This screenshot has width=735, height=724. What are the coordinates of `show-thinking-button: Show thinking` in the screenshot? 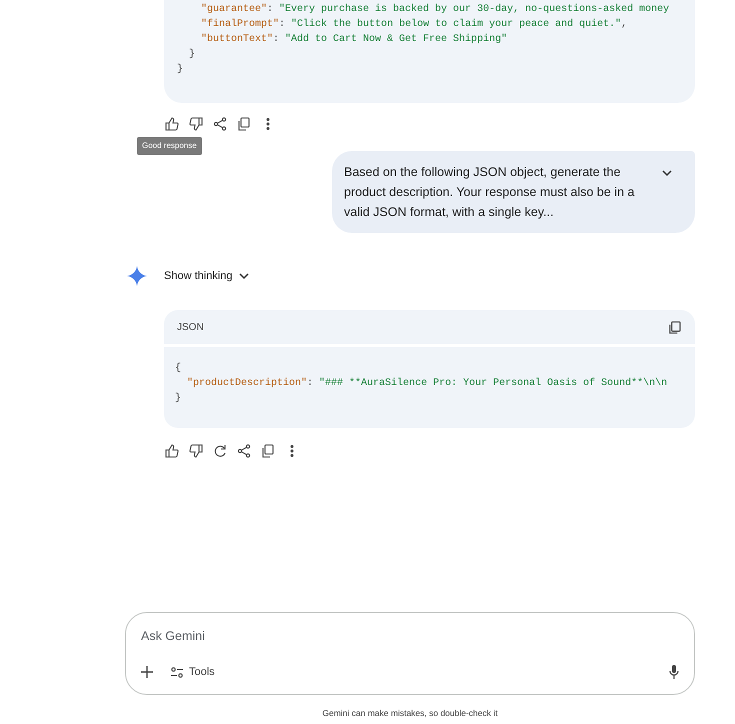 It's located at (206, 276).